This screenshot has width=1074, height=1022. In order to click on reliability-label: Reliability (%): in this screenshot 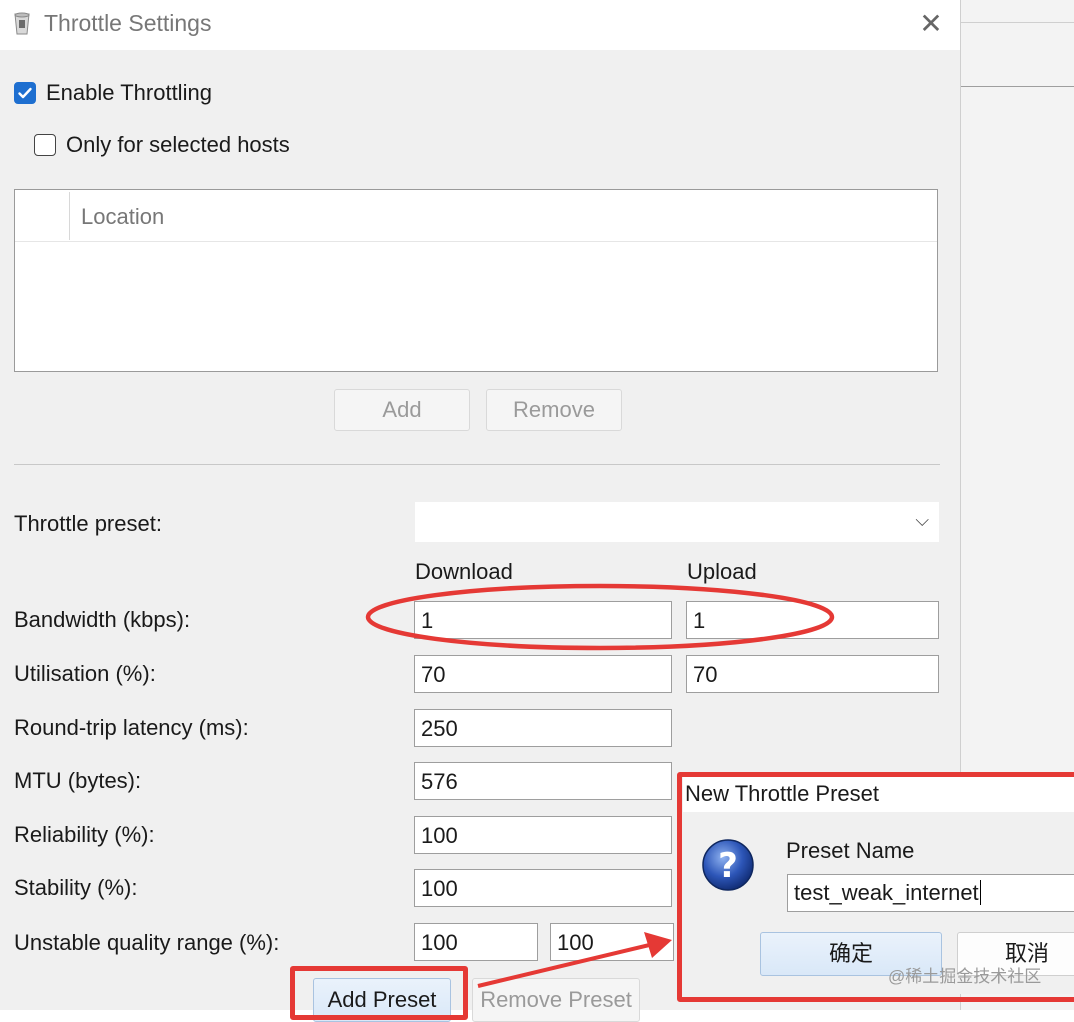, I will do `click(84, 834)`.